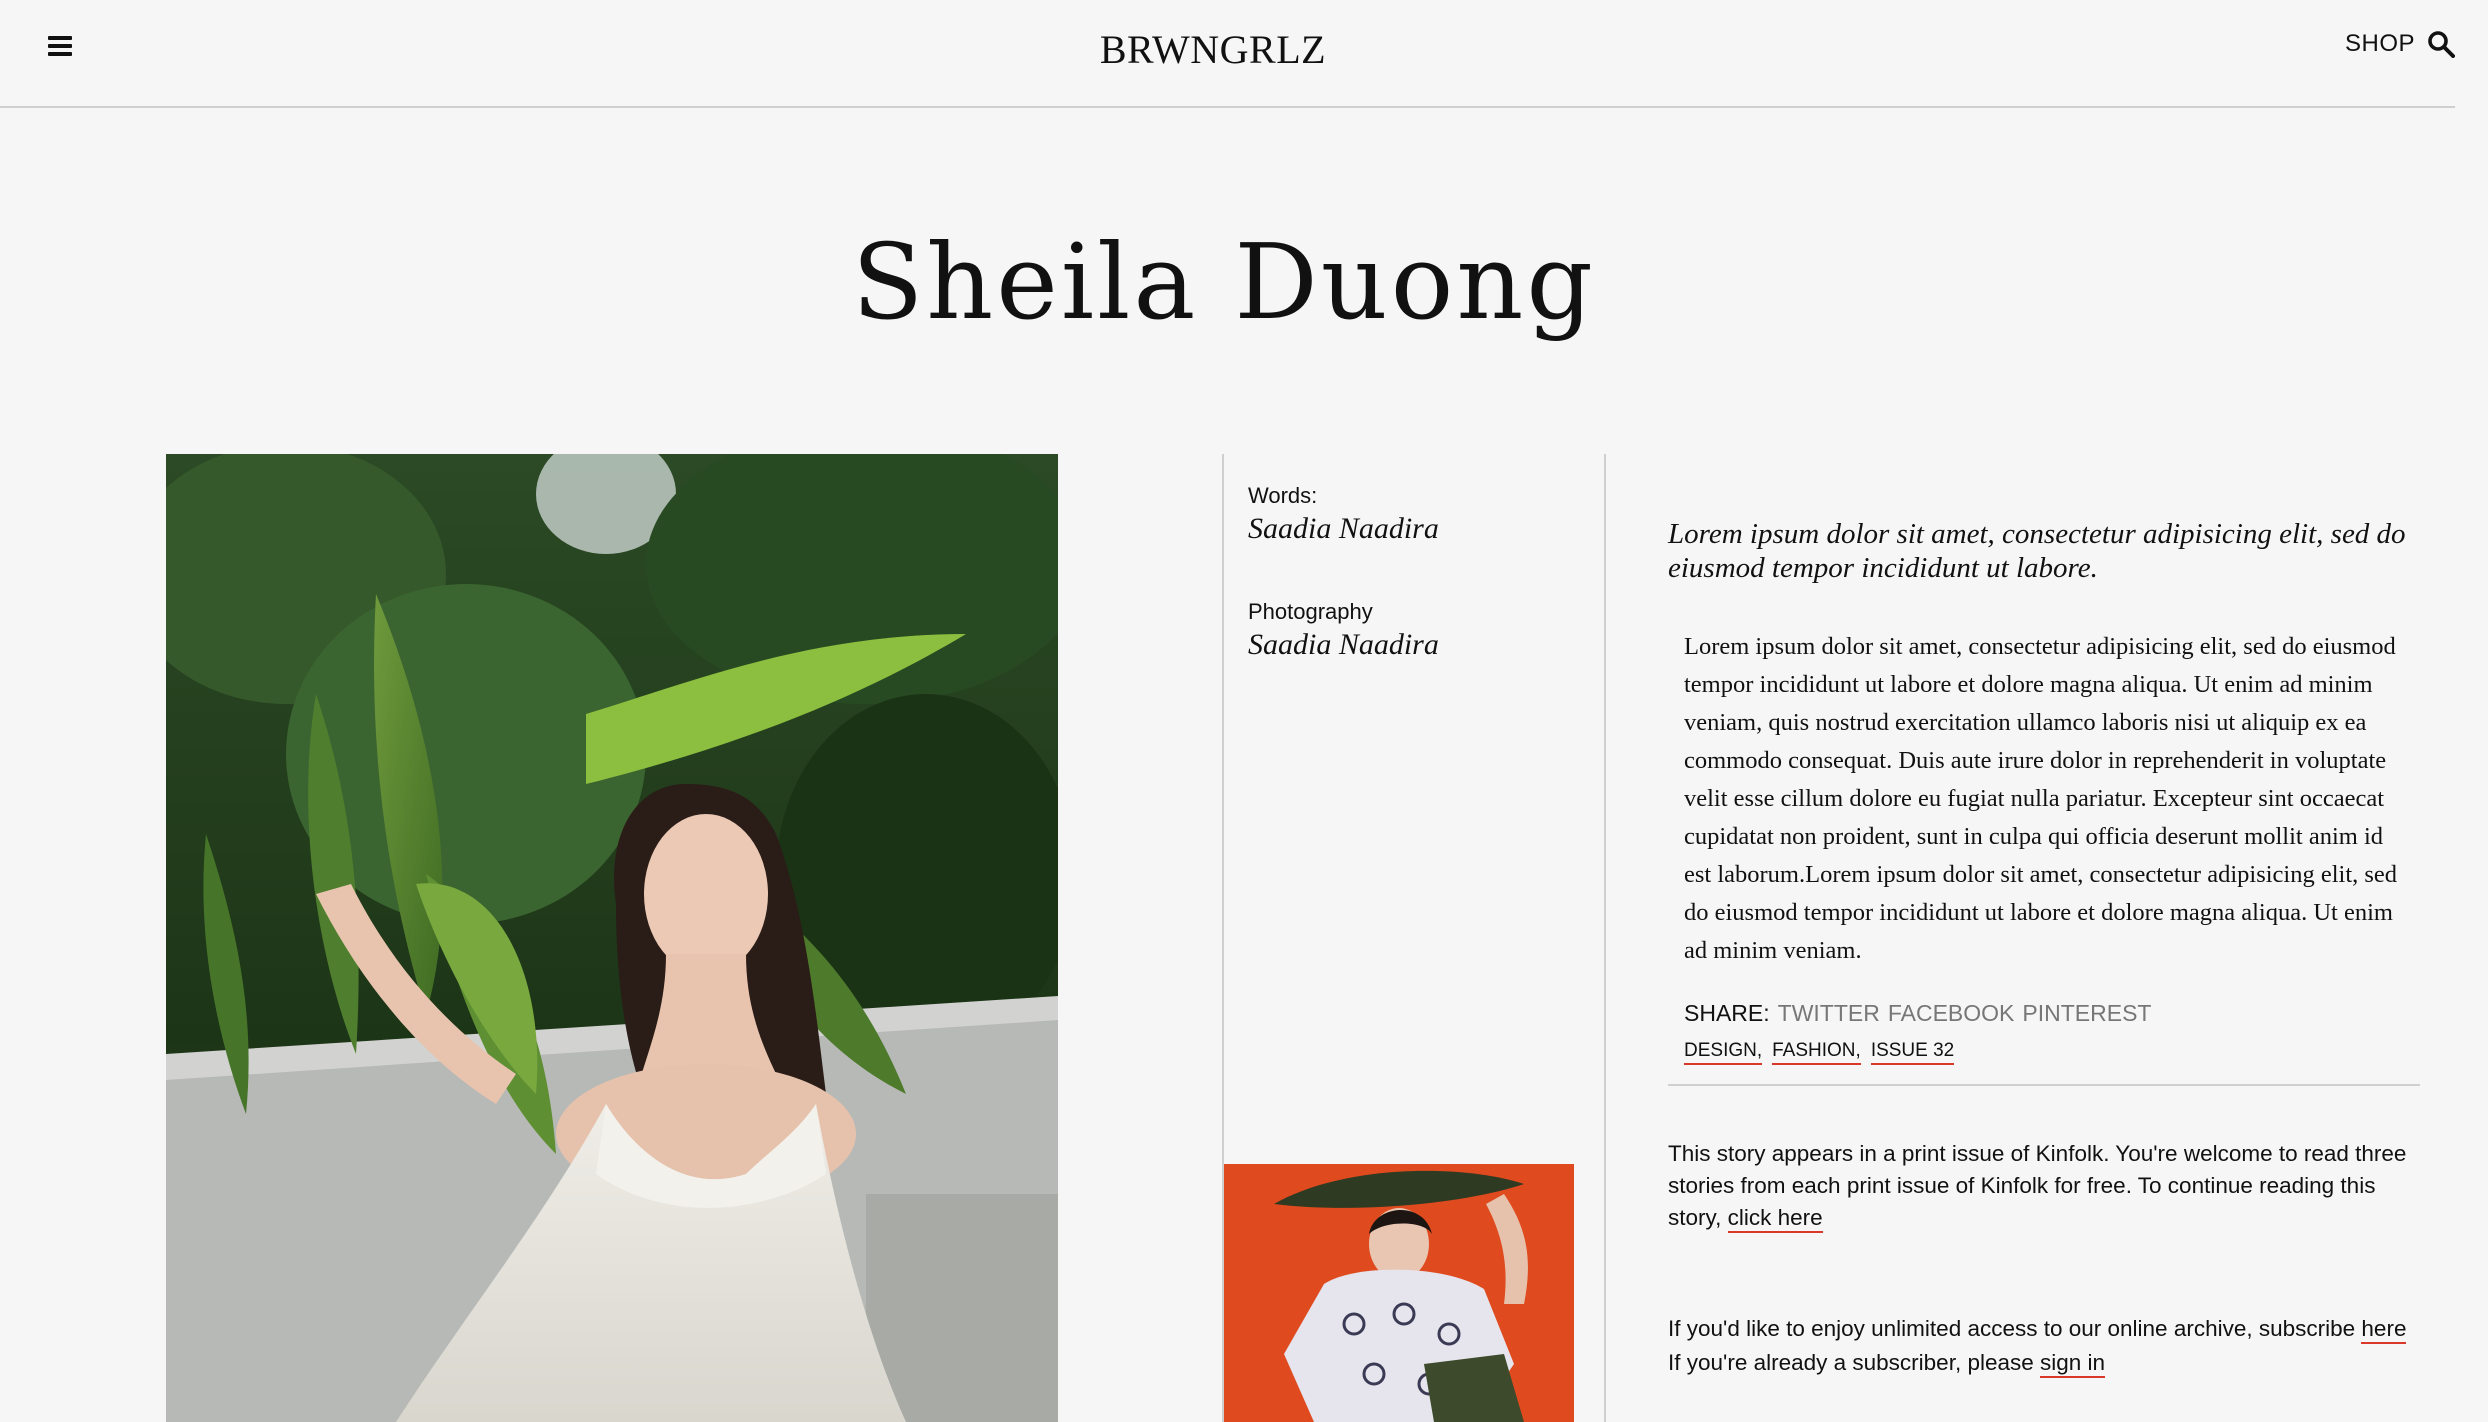  Describe the element at coordinates (2073, 1364) in the screenshot. I see `sign-in-link: sign in` at that location.